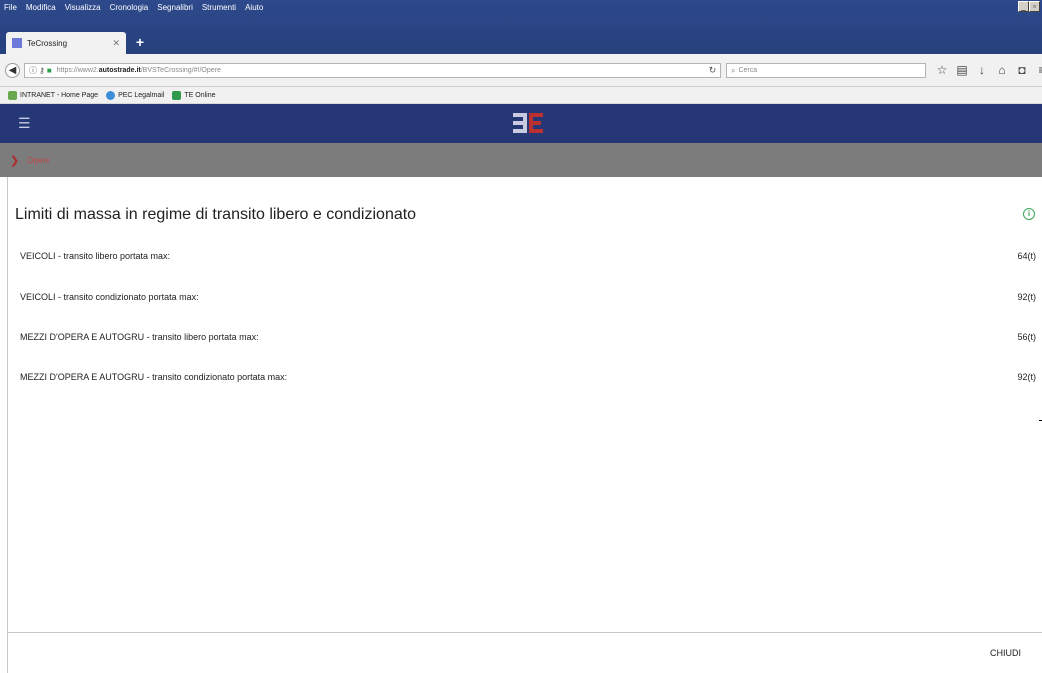 The height and width of the screenshot is (673, 1042). What do you see at coordinates (521, 41) in the screenshot?
I see `tab-strip: TeCrossing ✕ +` at bounding box center [521, 41].